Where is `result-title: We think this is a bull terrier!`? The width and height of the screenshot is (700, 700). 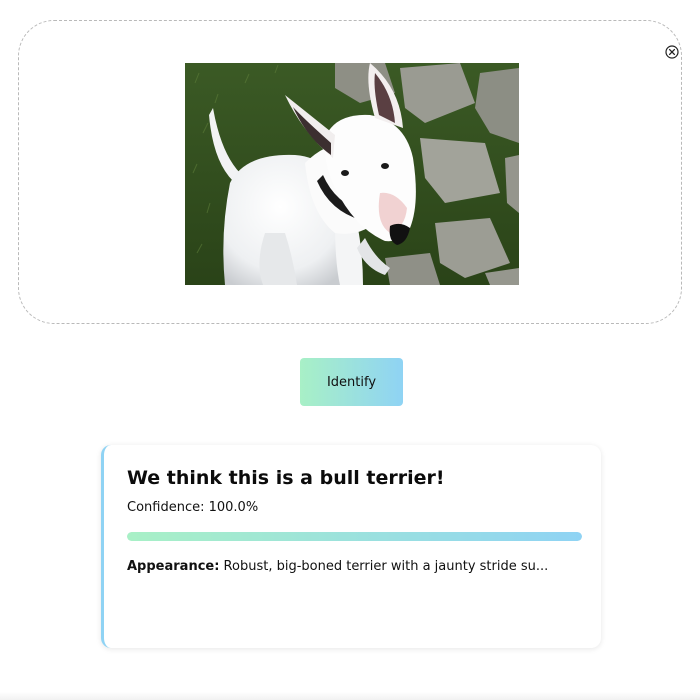 result-title: We think this is a bull terrier! is located at coordinates (286, 478).